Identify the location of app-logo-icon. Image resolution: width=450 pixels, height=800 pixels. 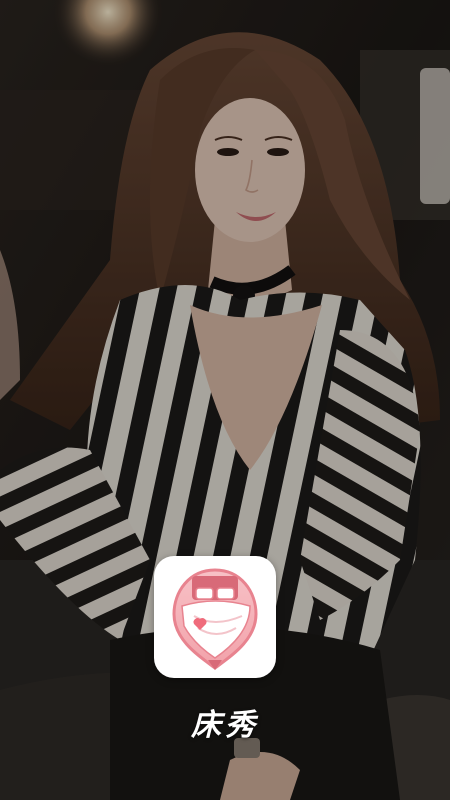
(215, 617).